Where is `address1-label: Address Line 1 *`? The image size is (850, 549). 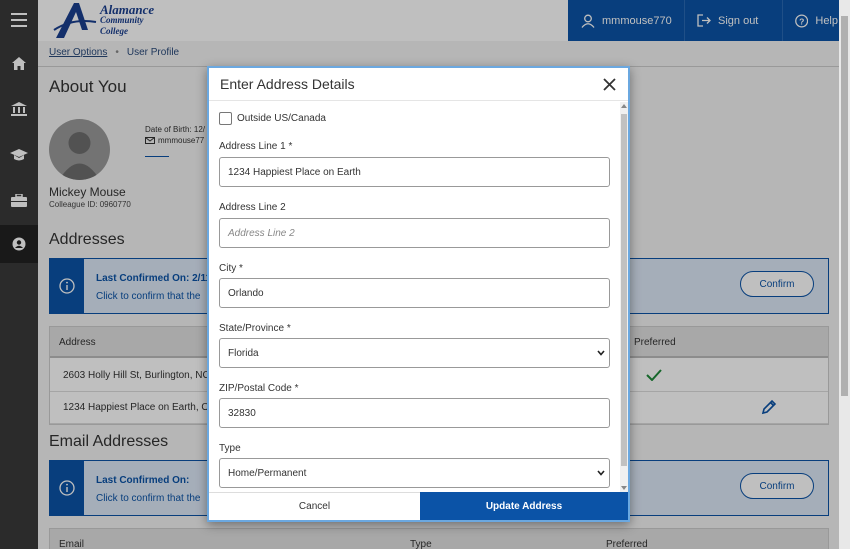 address1-label: Address Line 1 * is located at coordinates (256, 146).